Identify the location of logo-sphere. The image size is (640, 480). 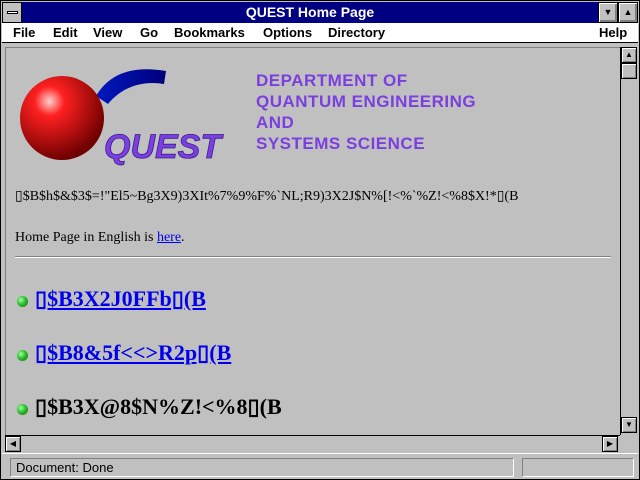
(62, 118).